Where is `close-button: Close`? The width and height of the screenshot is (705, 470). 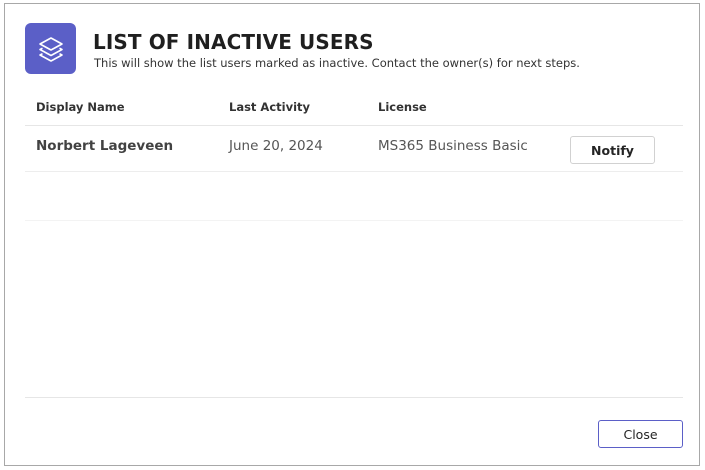 close-button: Close is located at coordinates (640, 434).